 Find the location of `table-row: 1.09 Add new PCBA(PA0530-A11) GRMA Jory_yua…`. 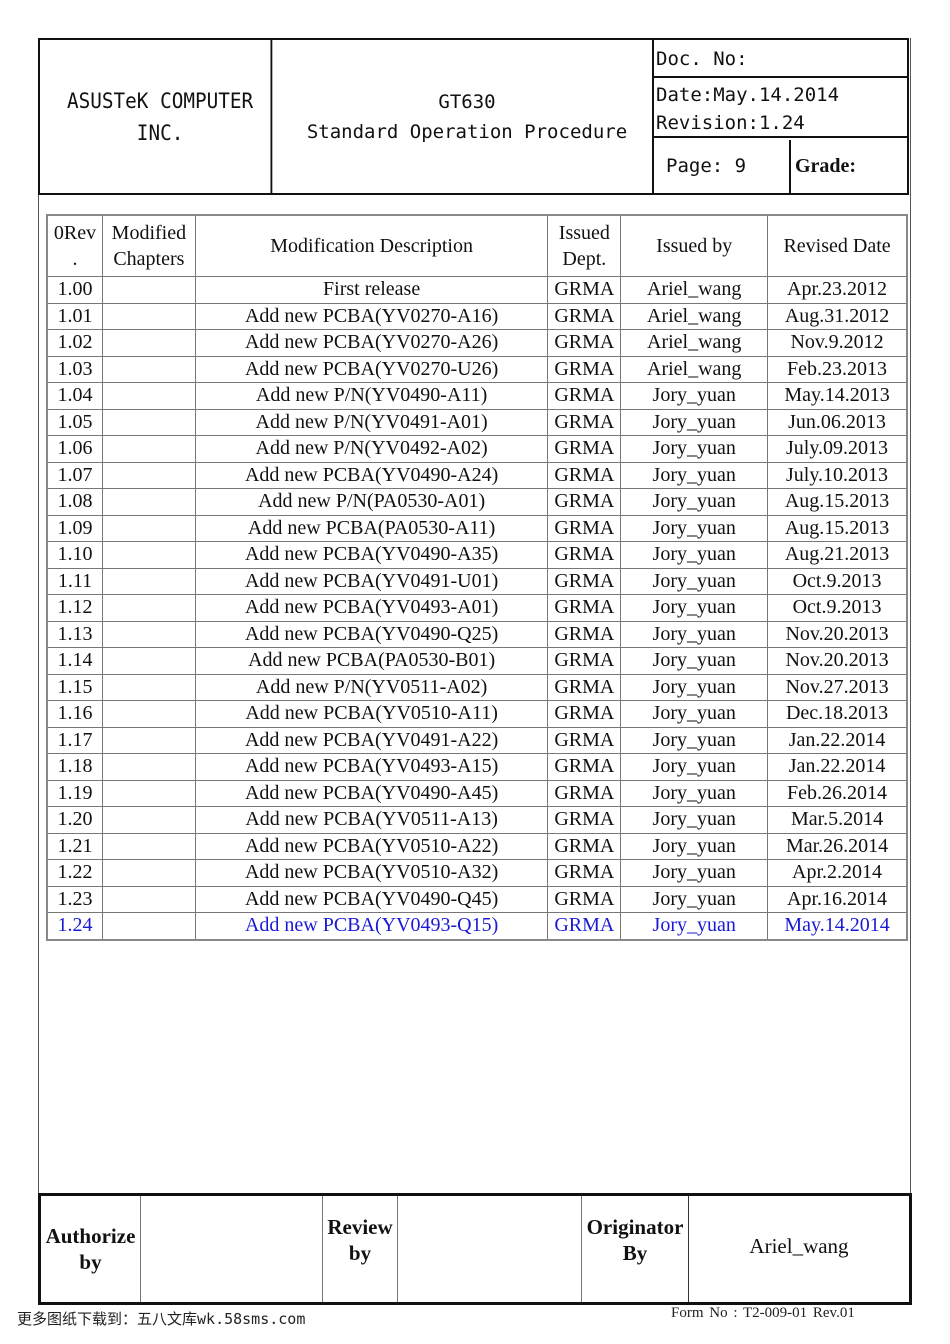

table-row: 1.09 Add new PCBA(PA0530-A11) GRMA Jory_yua… is located at coordinates (477, 528).